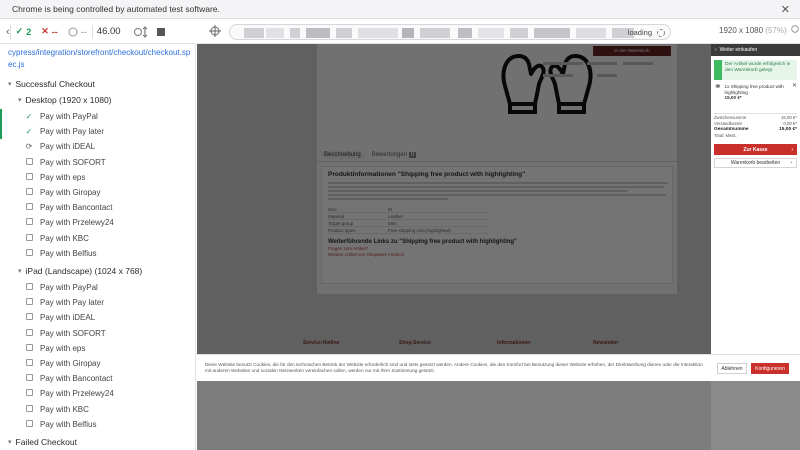 This screenshot has width=800, height=450. Describe the element at coordinates (497, 254) in the screenshot. I see `link-more-products: Weitere Artikel von Shopware Fashion` at that location.